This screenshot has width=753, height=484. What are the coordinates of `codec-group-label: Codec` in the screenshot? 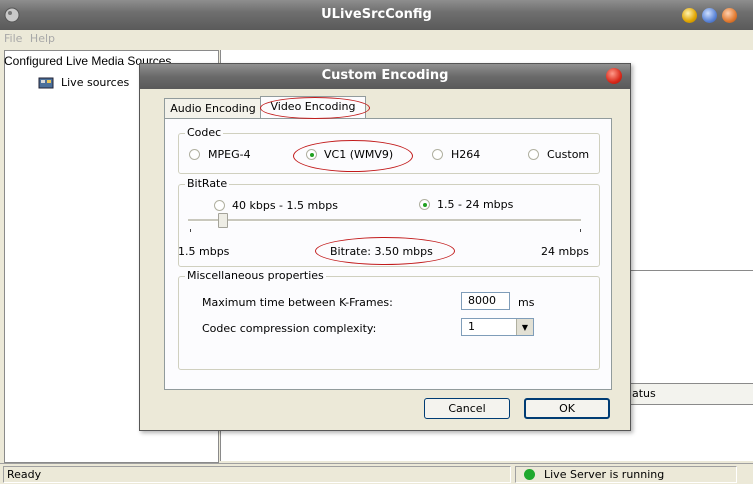 It's located at (204, 132).